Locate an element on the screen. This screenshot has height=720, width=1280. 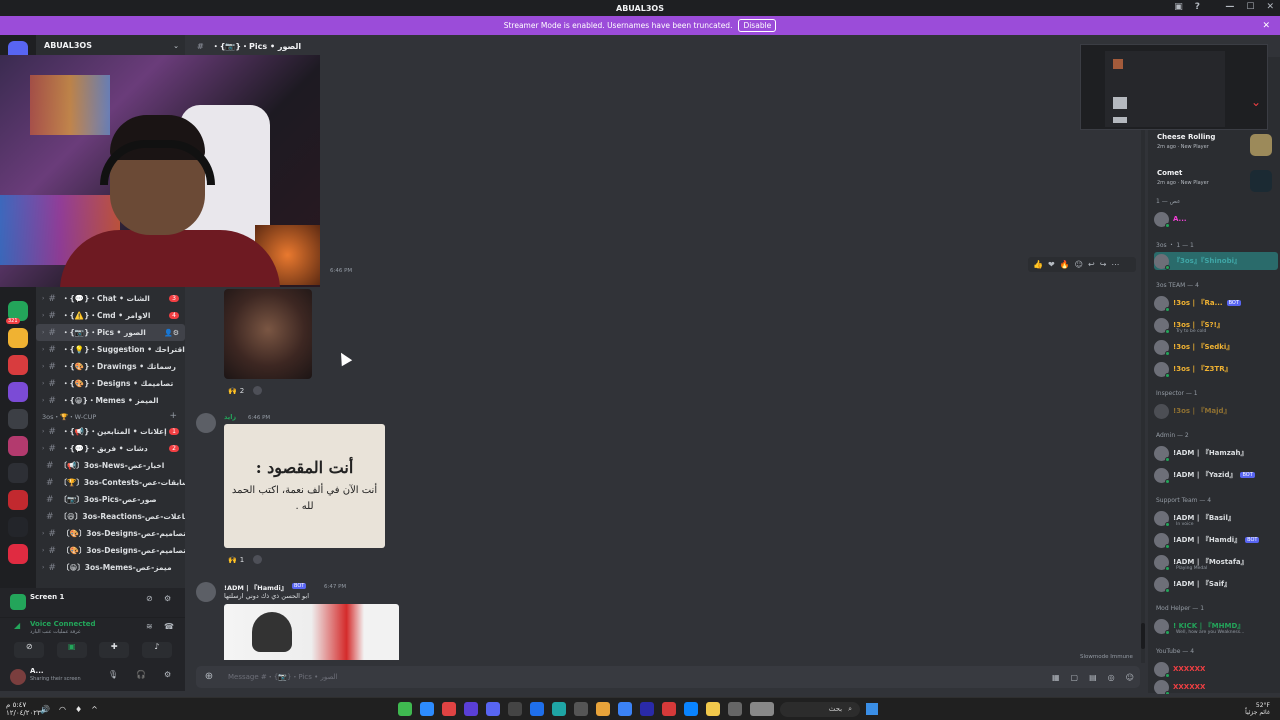
emoji-icon: ☺ is located at coordinates (1130, 677).